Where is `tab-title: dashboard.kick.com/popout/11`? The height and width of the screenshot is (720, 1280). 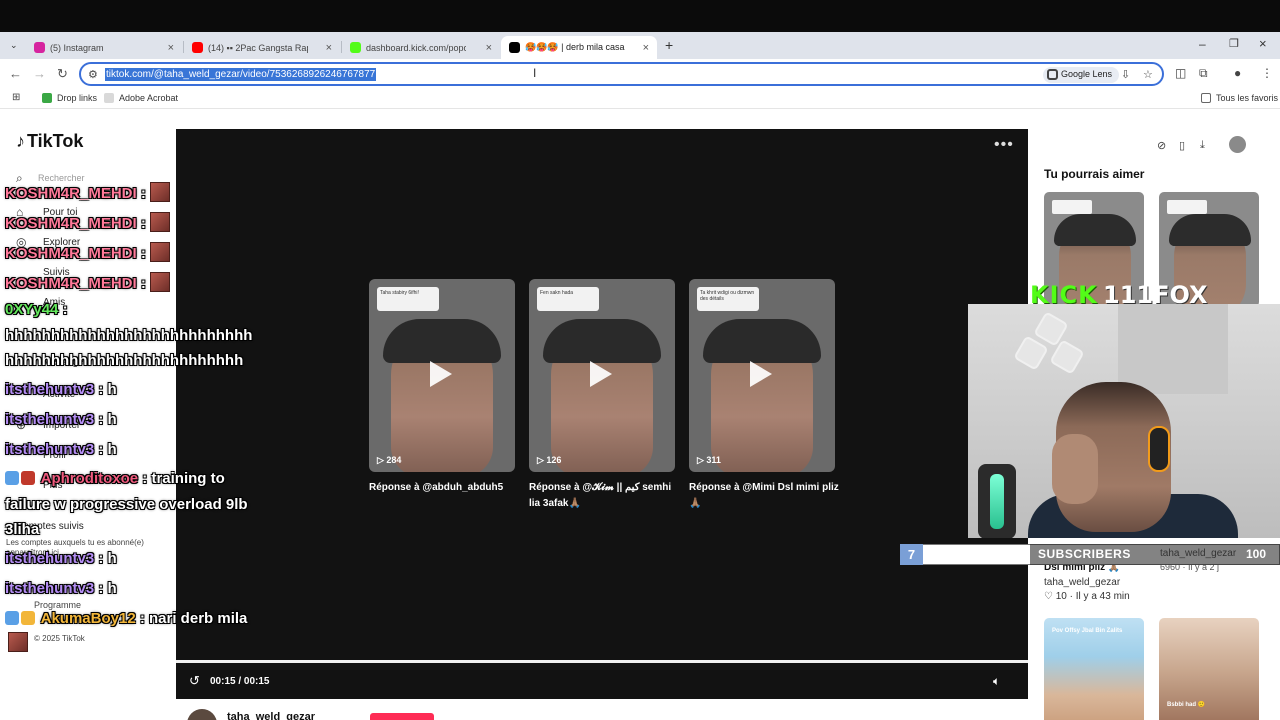
tab-title: dashboard.kick.com/popout/11 is located at coordinates (416, 47).